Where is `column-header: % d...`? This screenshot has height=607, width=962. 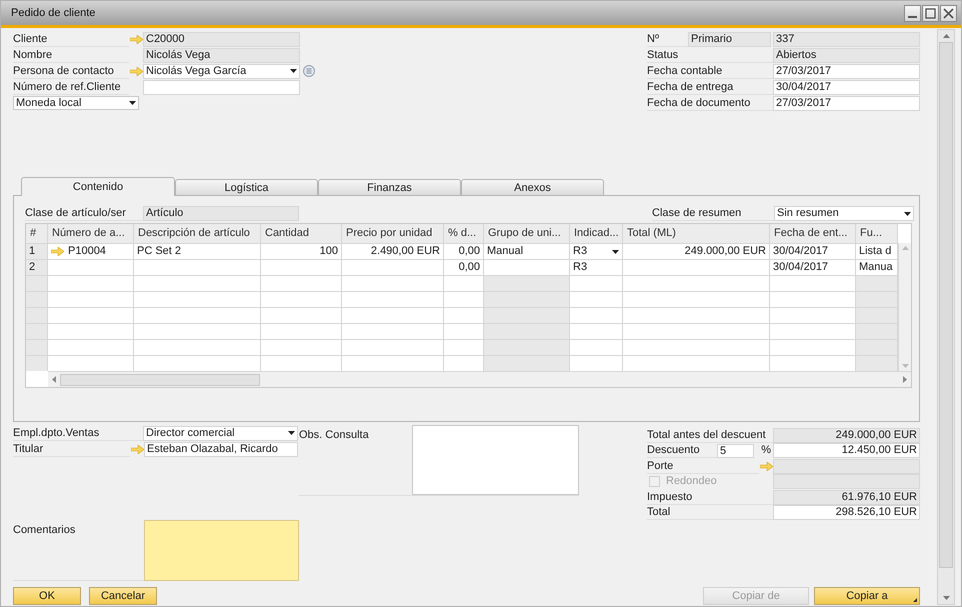 column-header: % d... is located at coordinates (464, 233).